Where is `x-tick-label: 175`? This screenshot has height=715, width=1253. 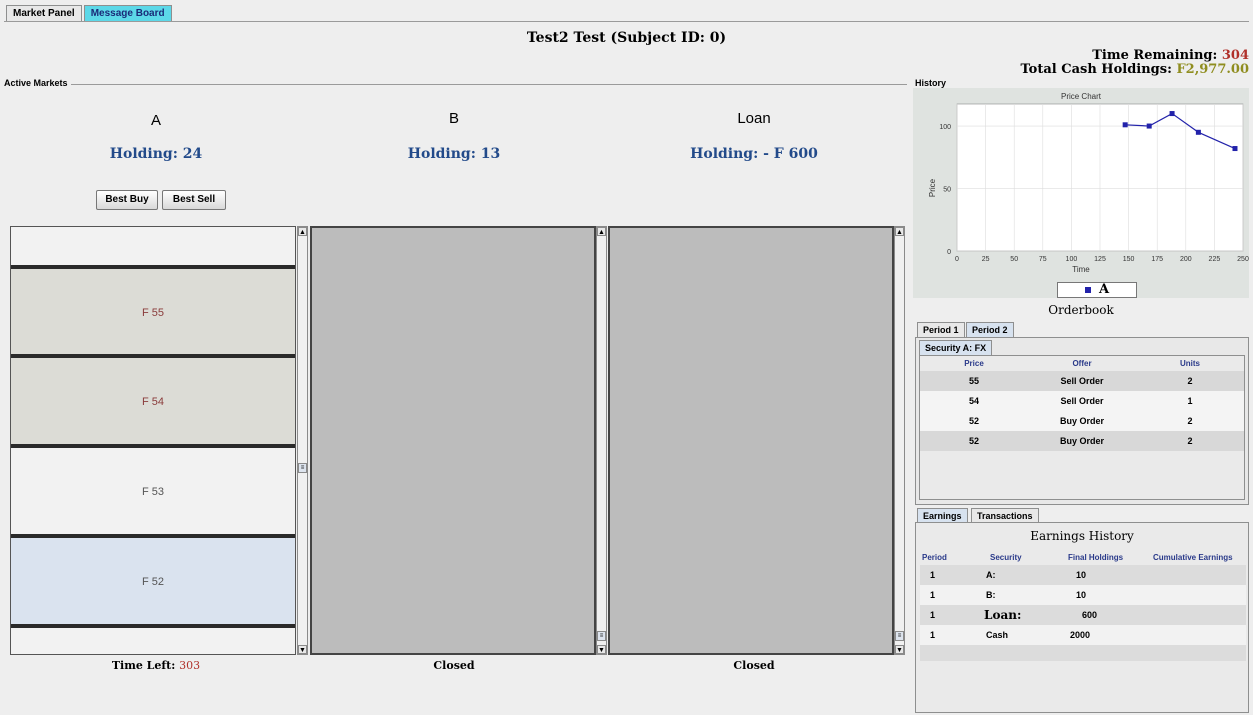 x-tick-label: 175 is located at coordinates (1157, 259).